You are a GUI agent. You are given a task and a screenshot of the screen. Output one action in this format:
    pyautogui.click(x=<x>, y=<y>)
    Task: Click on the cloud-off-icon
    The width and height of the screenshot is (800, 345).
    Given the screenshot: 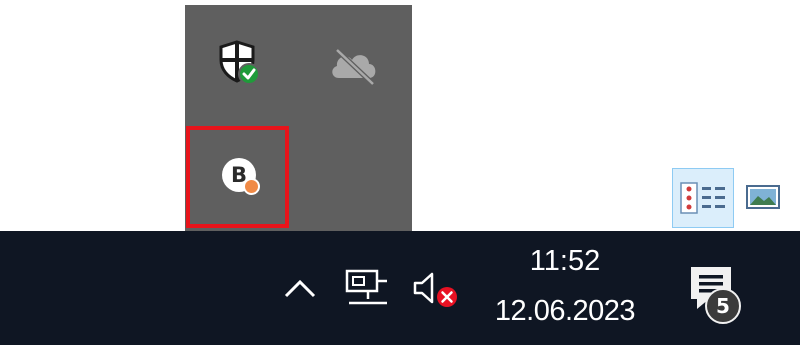 What is the action you would take?
    pyautogui.click(x=354, y=67)
    